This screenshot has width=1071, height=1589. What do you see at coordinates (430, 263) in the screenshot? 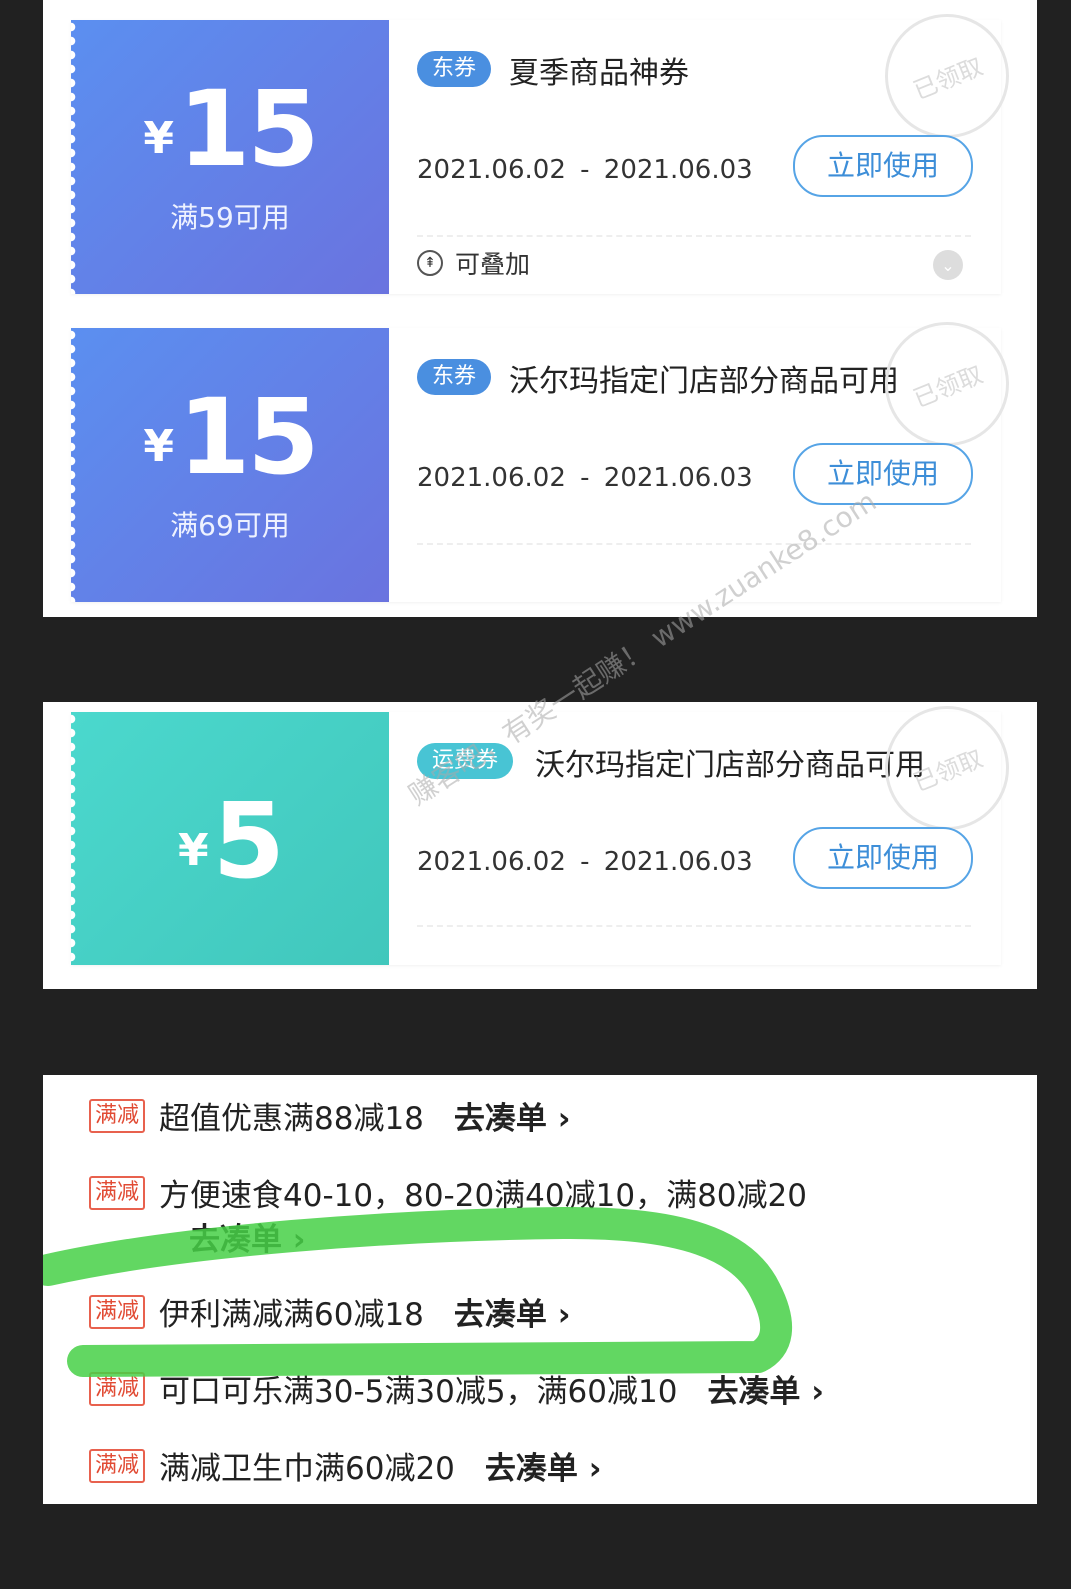
I see `stack-icon: ⇞` at bounding box center [430, 263].